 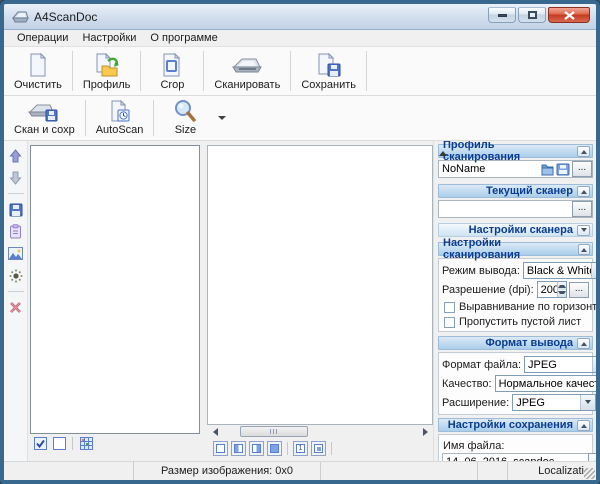 What do you see at coordinates (515, 425) in the screenshot?
I see `save-settings-header: Настройки сохранения` at bounding box center [515, 425].